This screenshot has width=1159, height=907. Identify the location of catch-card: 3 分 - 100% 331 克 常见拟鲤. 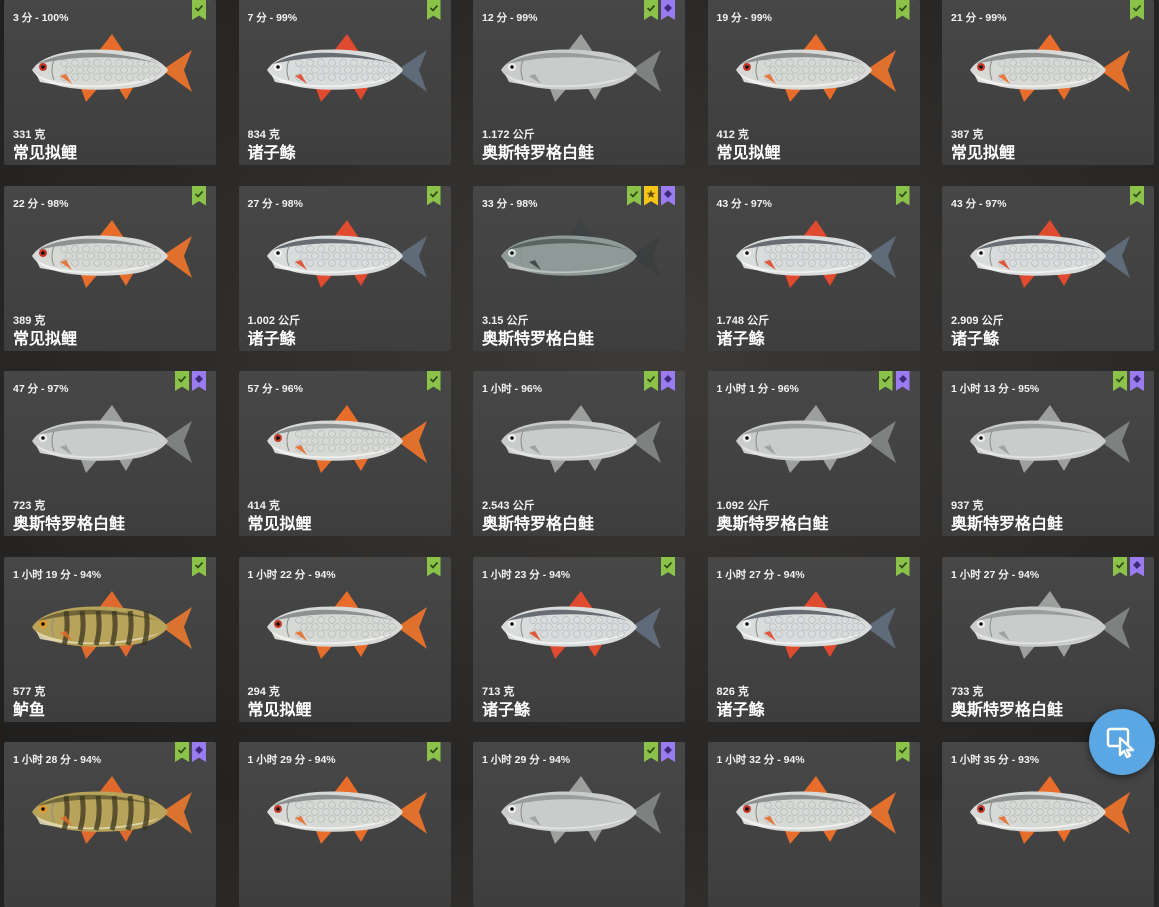
(110, 82).